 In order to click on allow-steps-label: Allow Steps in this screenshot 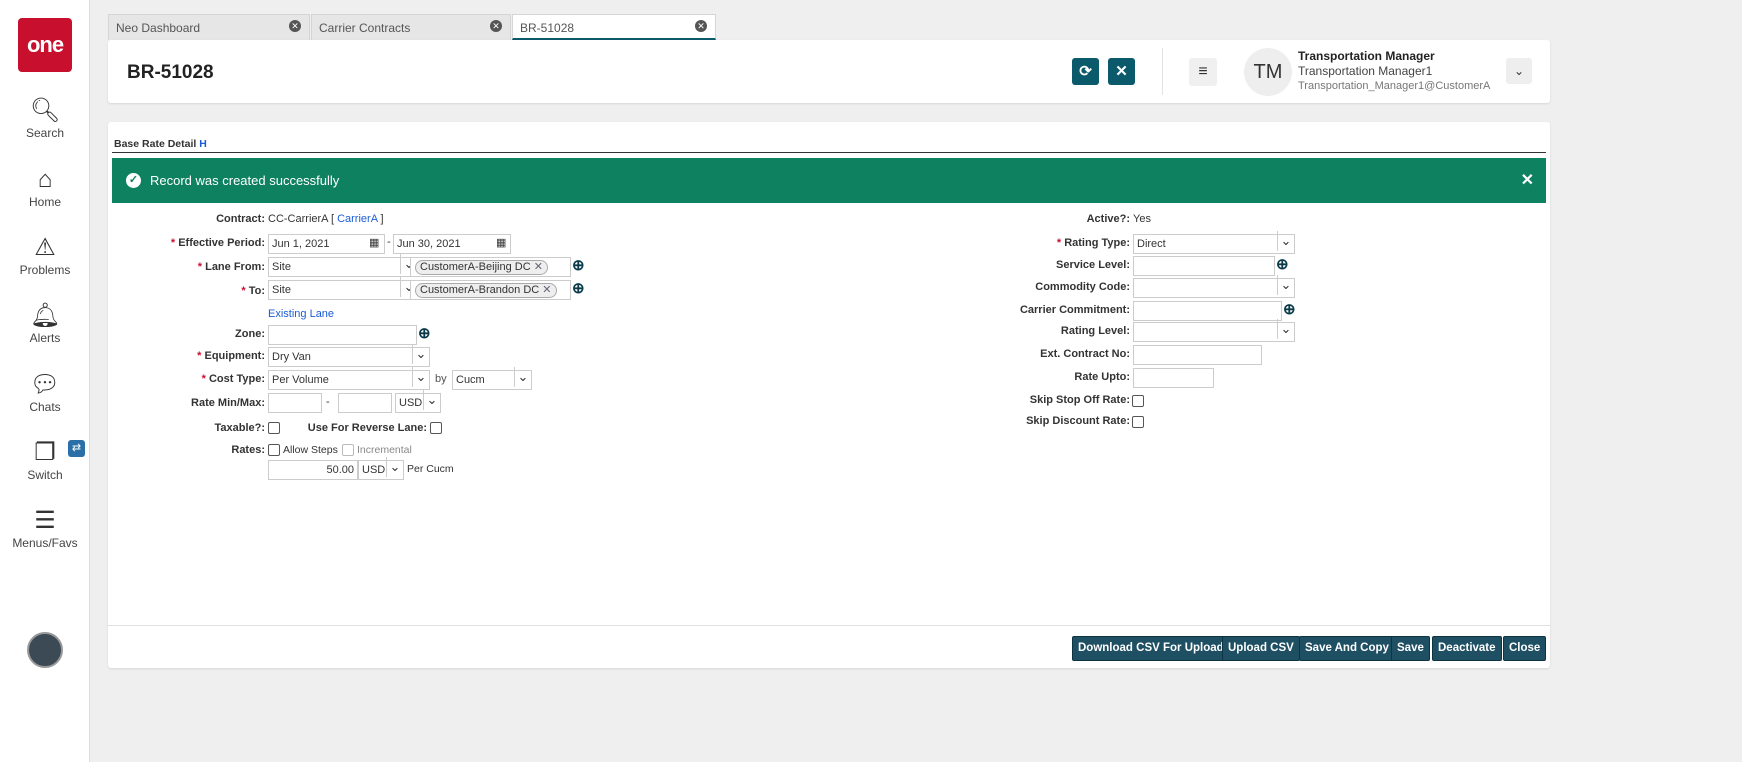, I will do `click(310, 450)`.